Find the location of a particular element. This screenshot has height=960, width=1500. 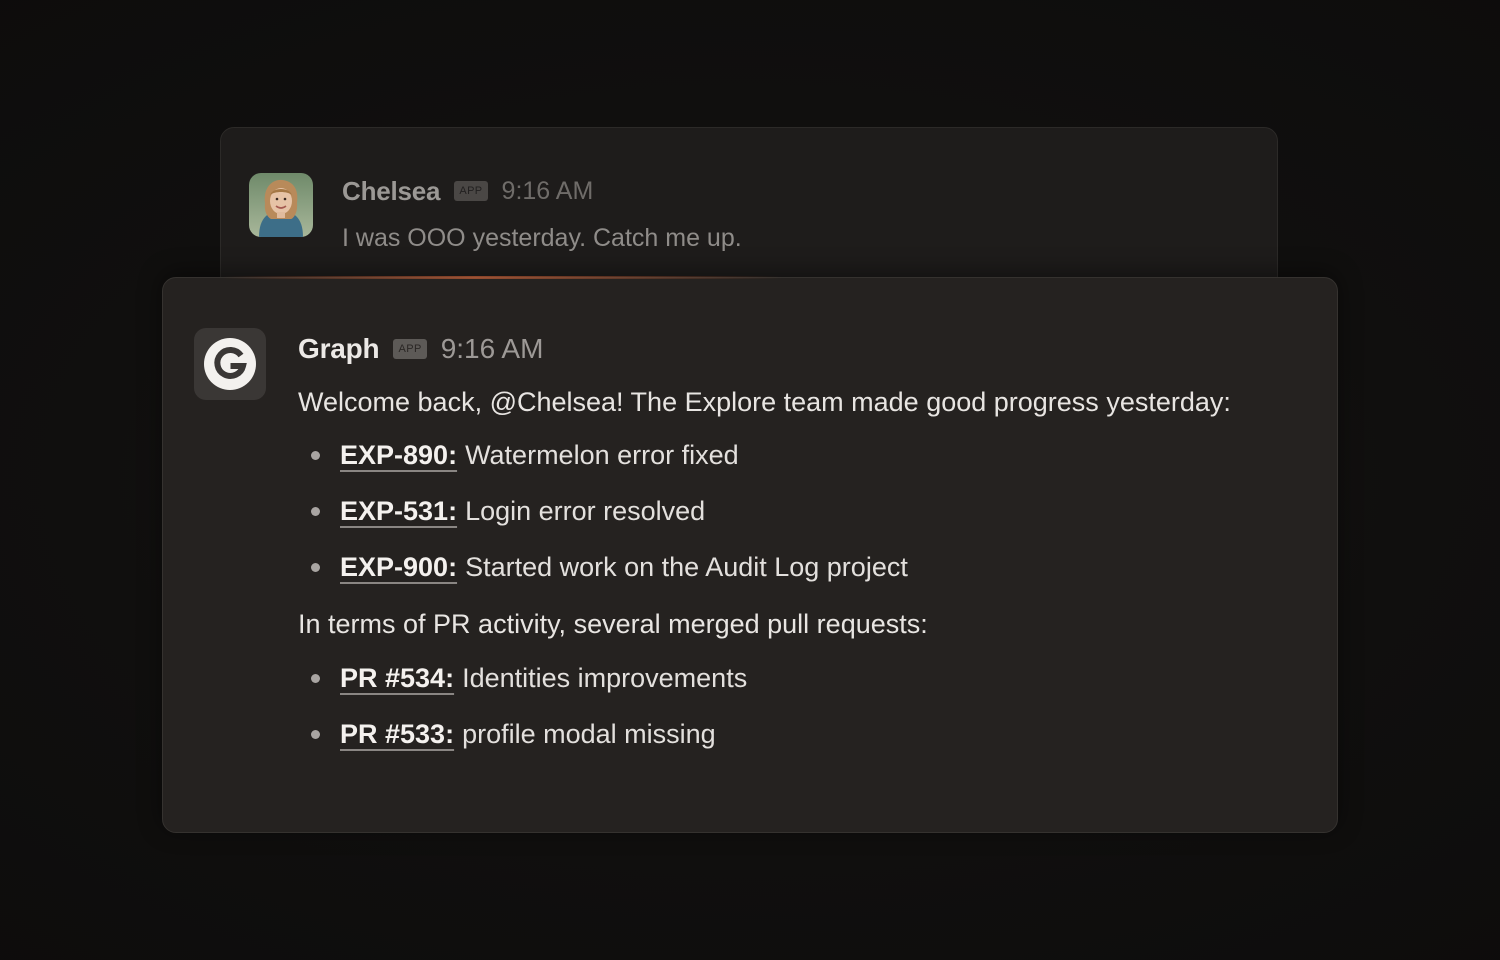

pr-description: profile modal missing is located at coordinates (589, 734).